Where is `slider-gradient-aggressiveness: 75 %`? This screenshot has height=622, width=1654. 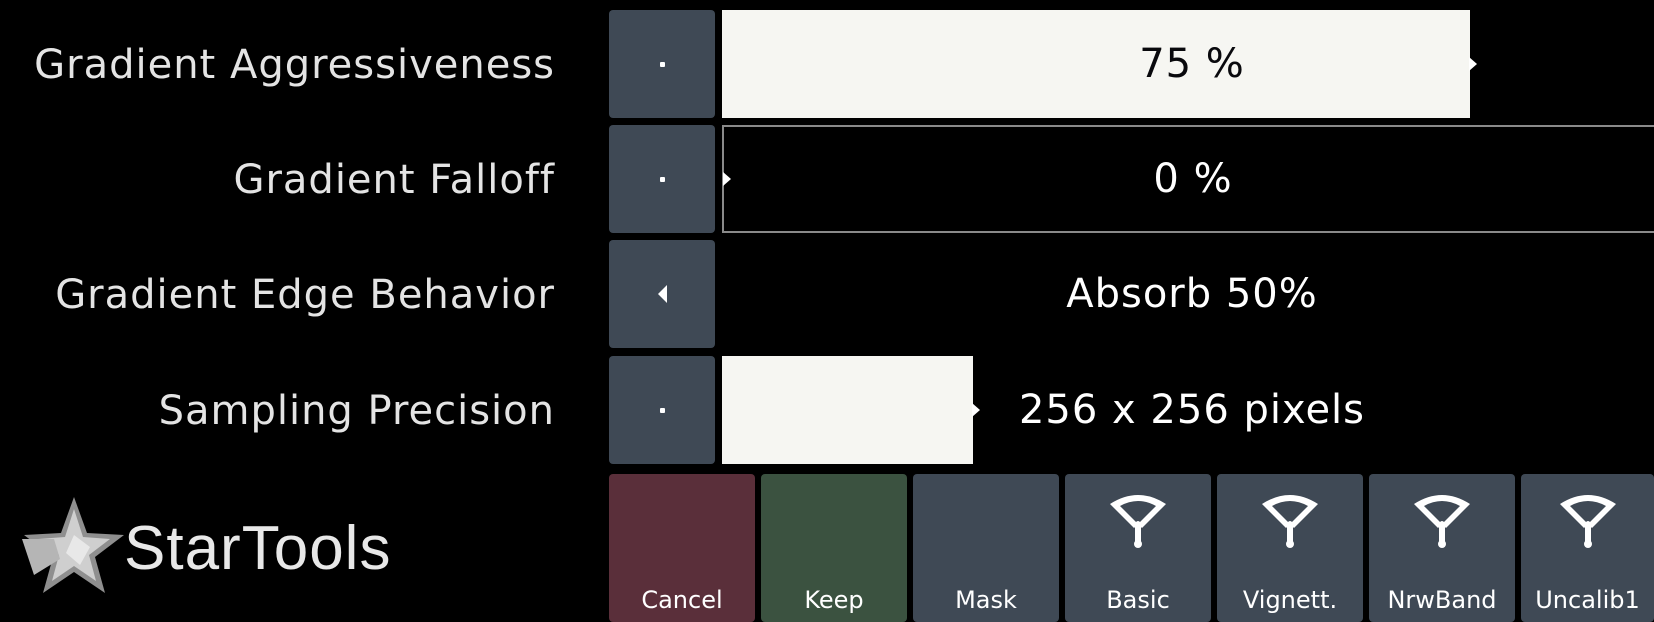 slider-gradient-aggressiveness: 75 % is located at coordinates (1188, 64).